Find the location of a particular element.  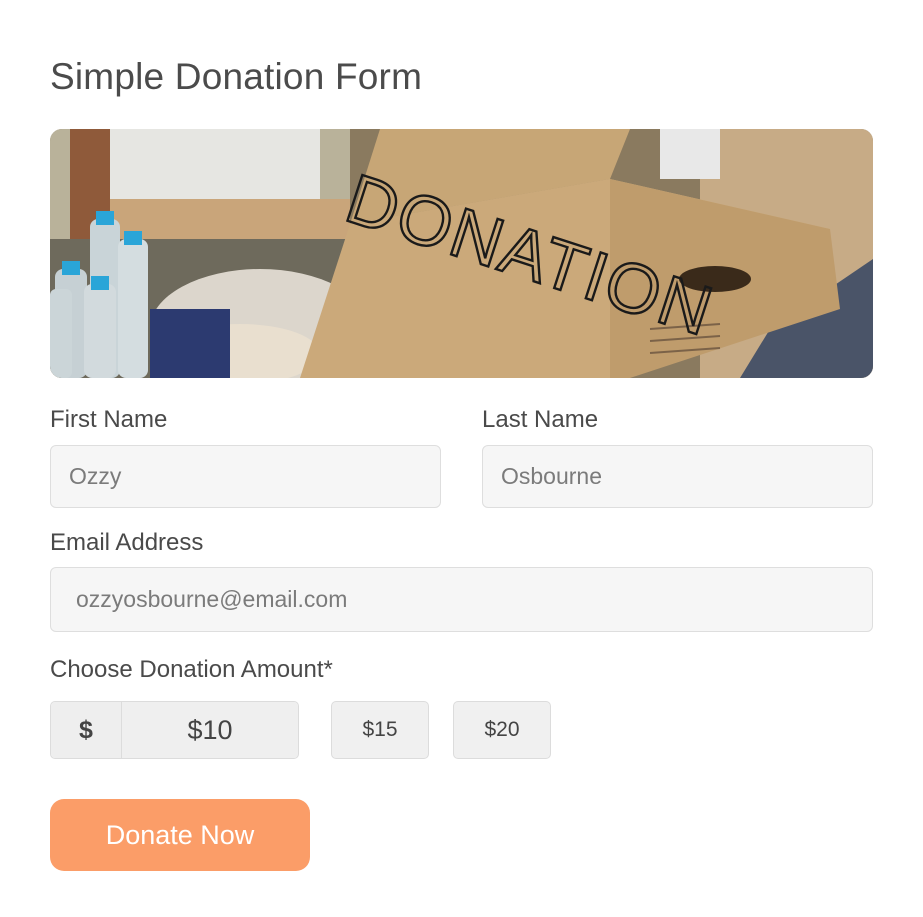

email-input is located at coordinates (461, 599).